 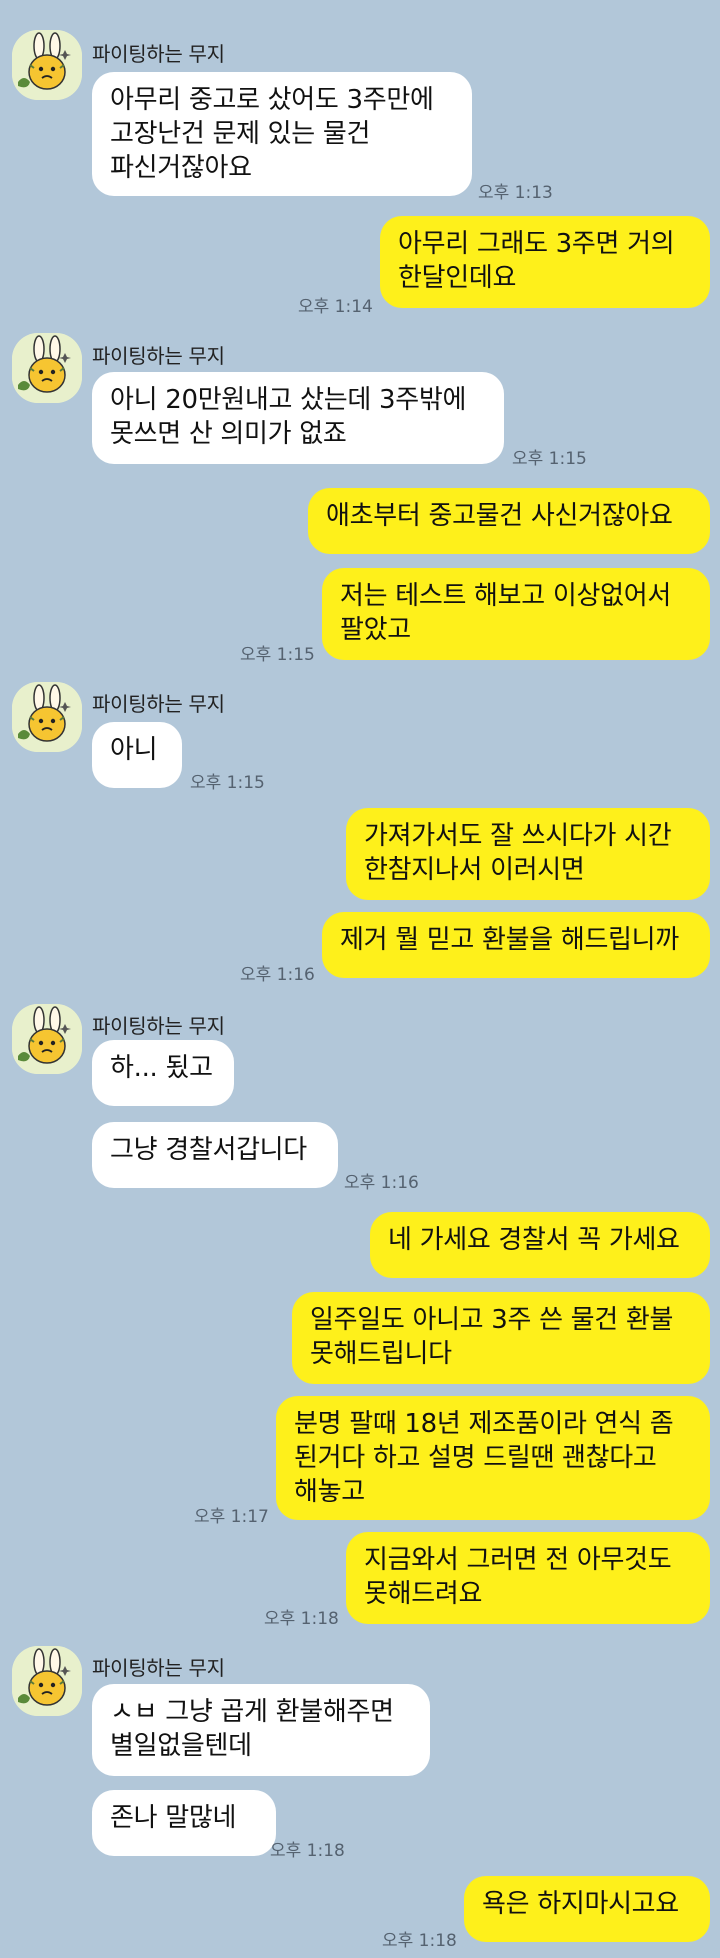 I want to click on message-bubble: 존나 말많네, so click(x=184, y=1823).